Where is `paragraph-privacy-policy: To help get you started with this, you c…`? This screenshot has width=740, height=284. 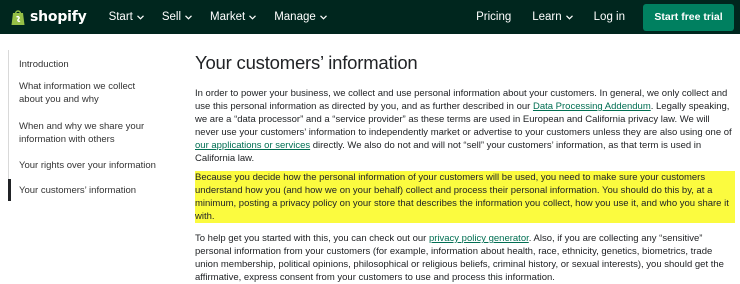 paragraph-privacy-policy: To help get you started with this, you c… is located at coordinates (465, 258).